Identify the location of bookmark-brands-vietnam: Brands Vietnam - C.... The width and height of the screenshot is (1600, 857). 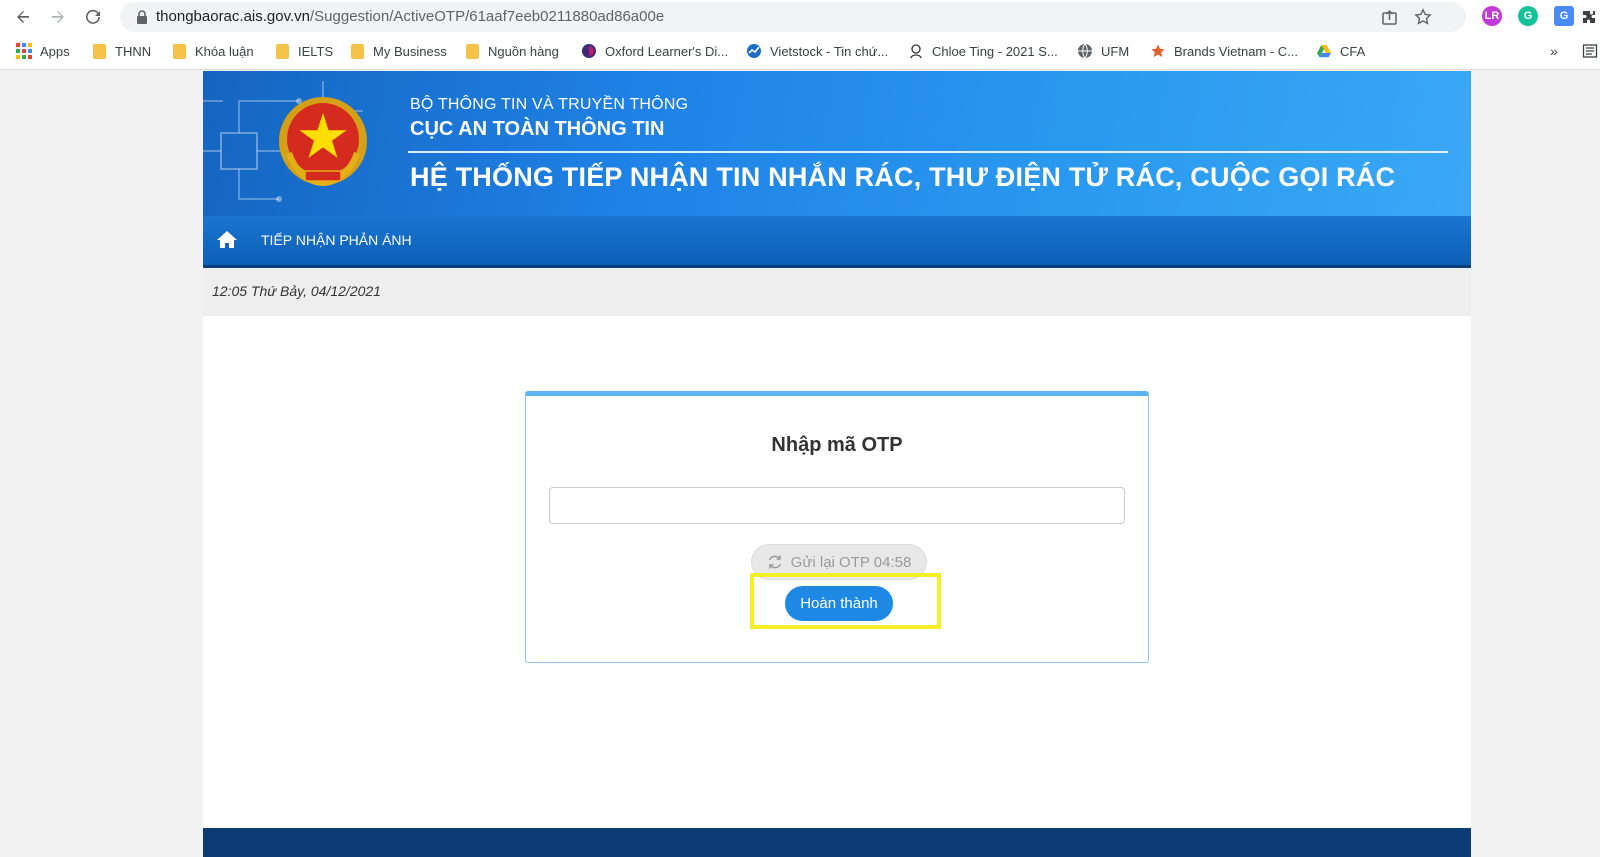
(1224, 51).